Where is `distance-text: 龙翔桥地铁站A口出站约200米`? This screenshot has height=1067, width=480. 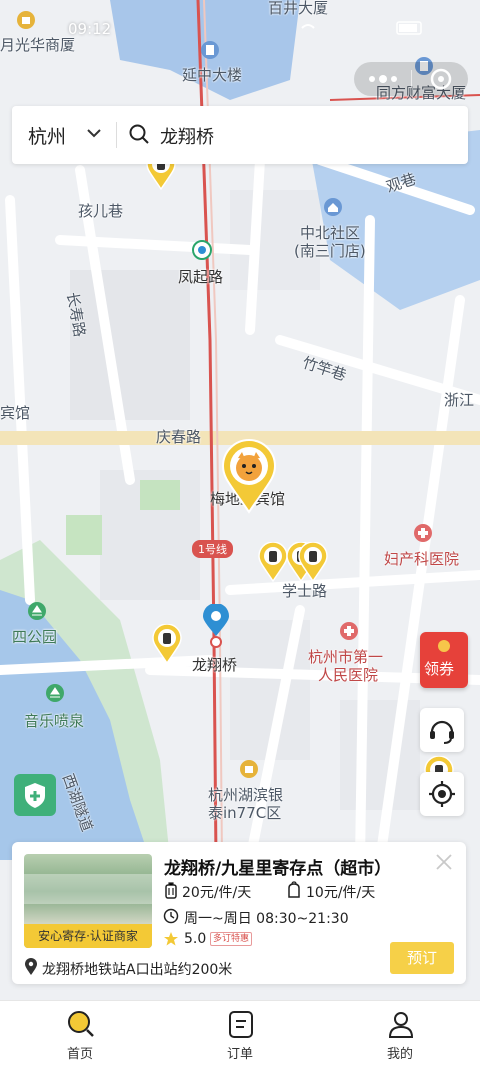
distance-text: 龙翔桥地铁站A口出站约200米 is located at coordinates (137, 970).